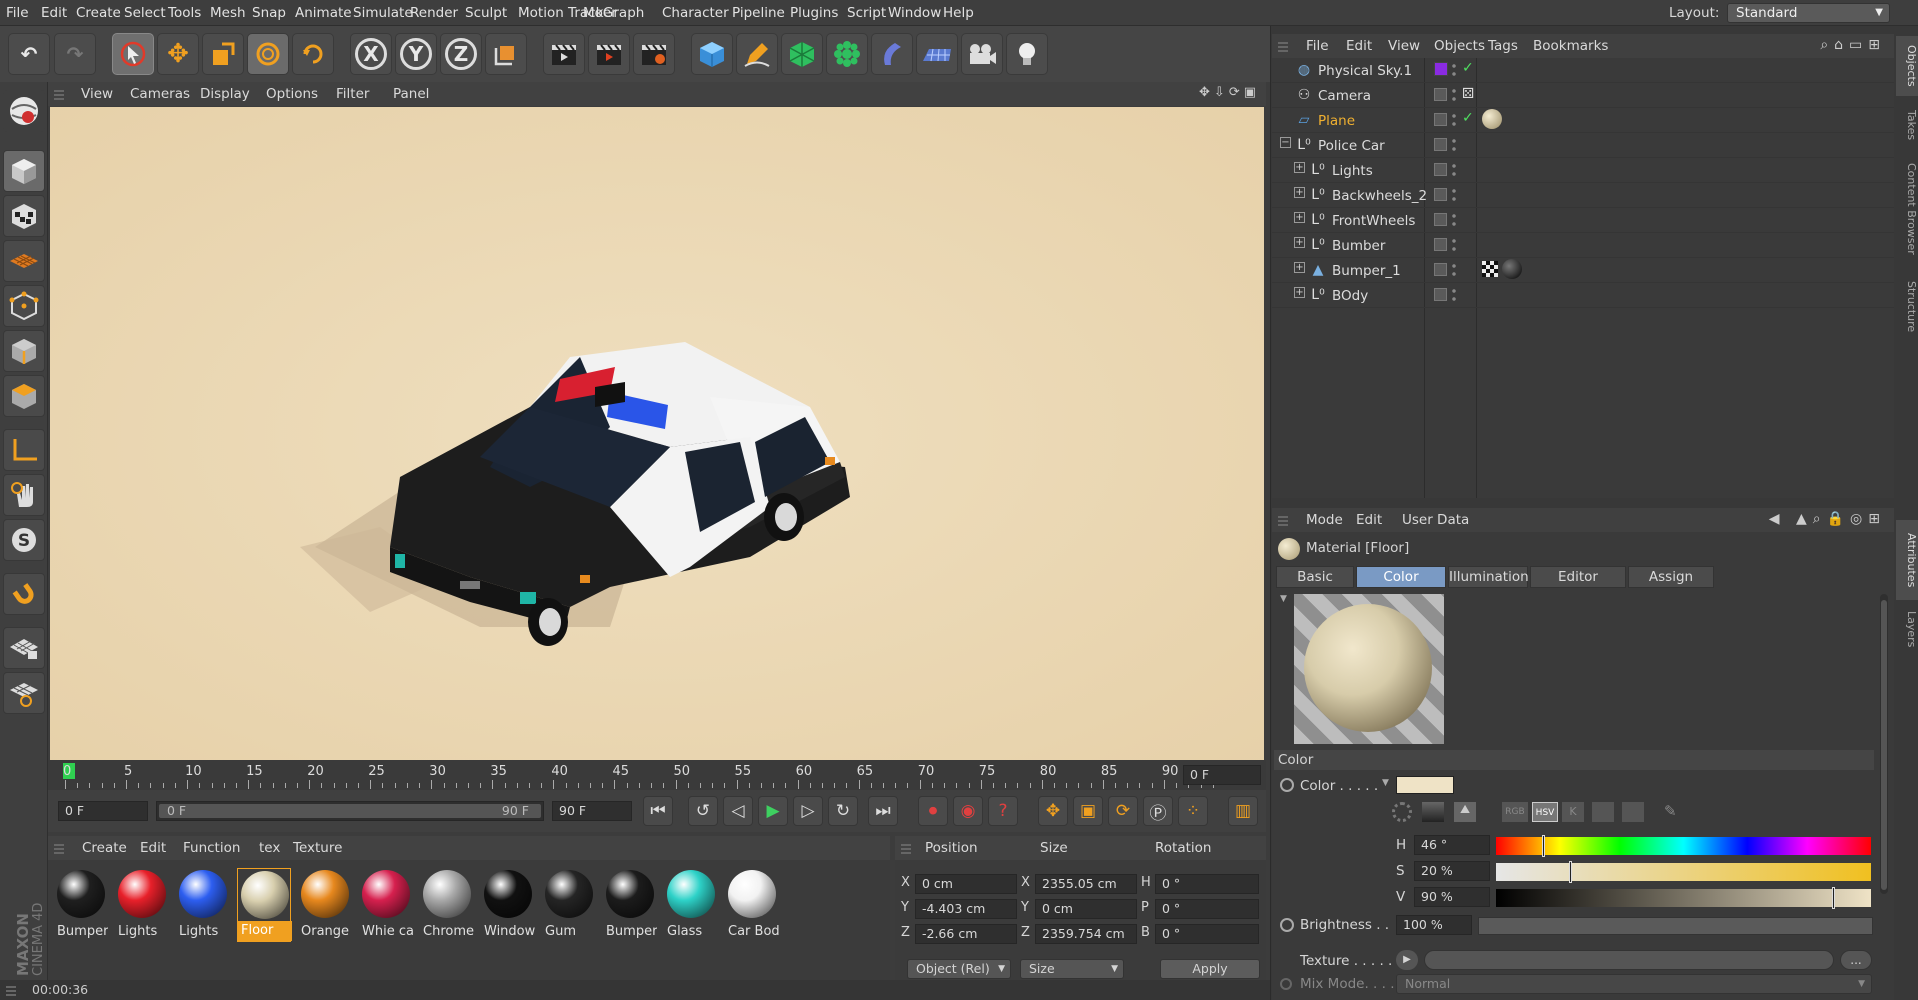  What do you see at coordinates (178, 54) in the screenshot?
I see `move-button: ✥` at bounding box center [178, 54].